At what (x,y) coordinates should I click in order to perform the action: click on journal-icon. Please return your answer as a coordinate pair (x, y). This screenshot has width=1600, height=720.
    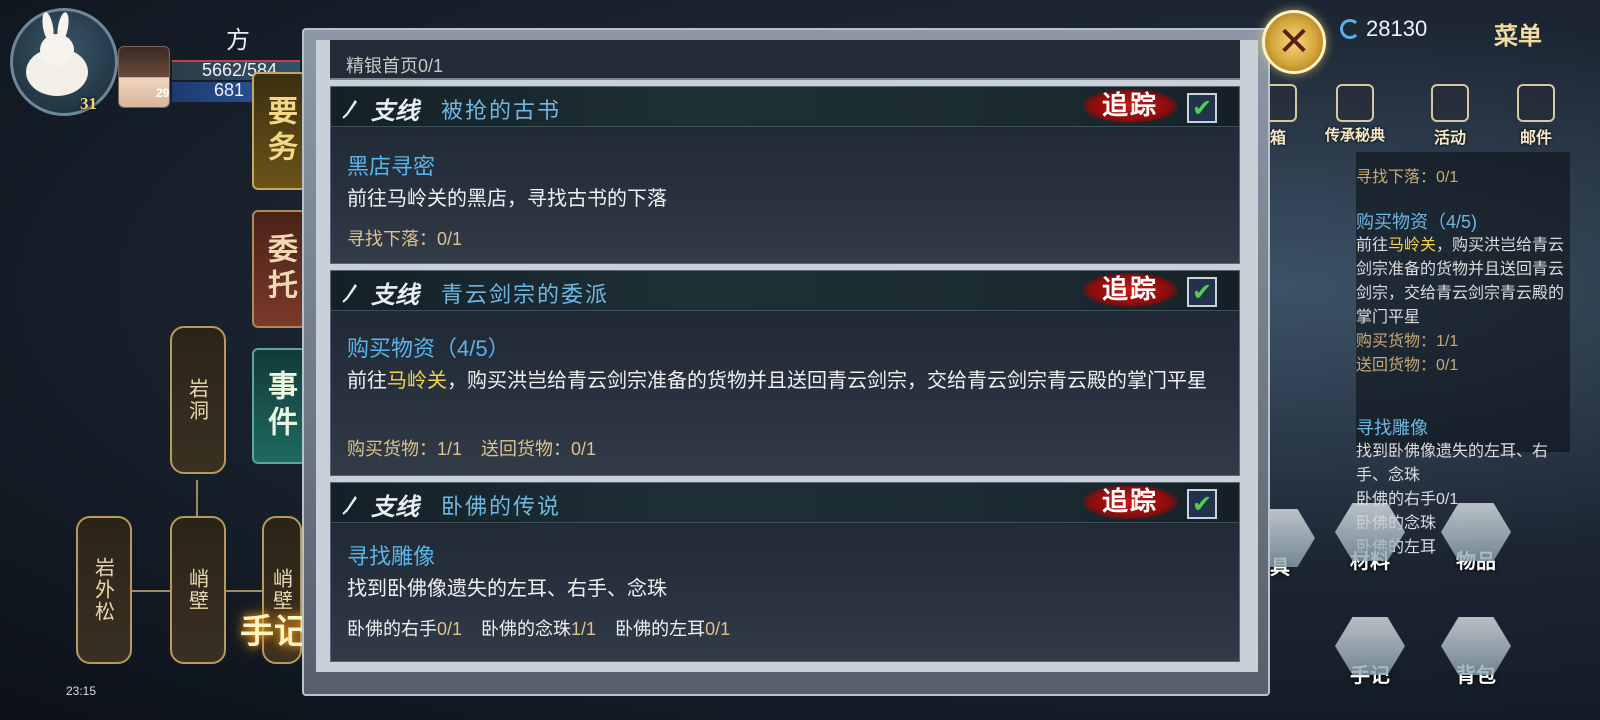
    Looking at the image, I should click on (1370, 646).